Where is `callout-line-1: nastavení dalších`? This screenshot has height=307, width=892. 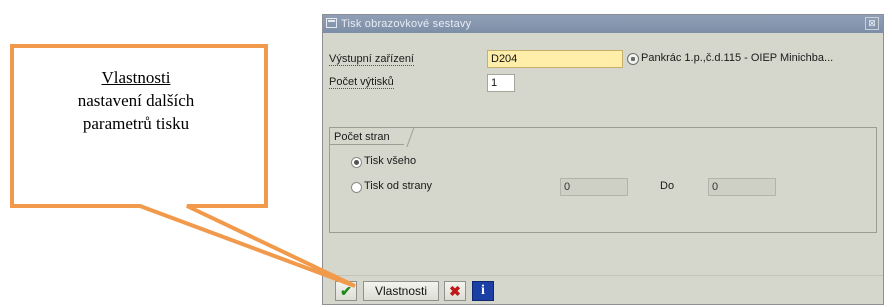 callout-line-1: nastavení dalších is located at coordinates (136, 100).